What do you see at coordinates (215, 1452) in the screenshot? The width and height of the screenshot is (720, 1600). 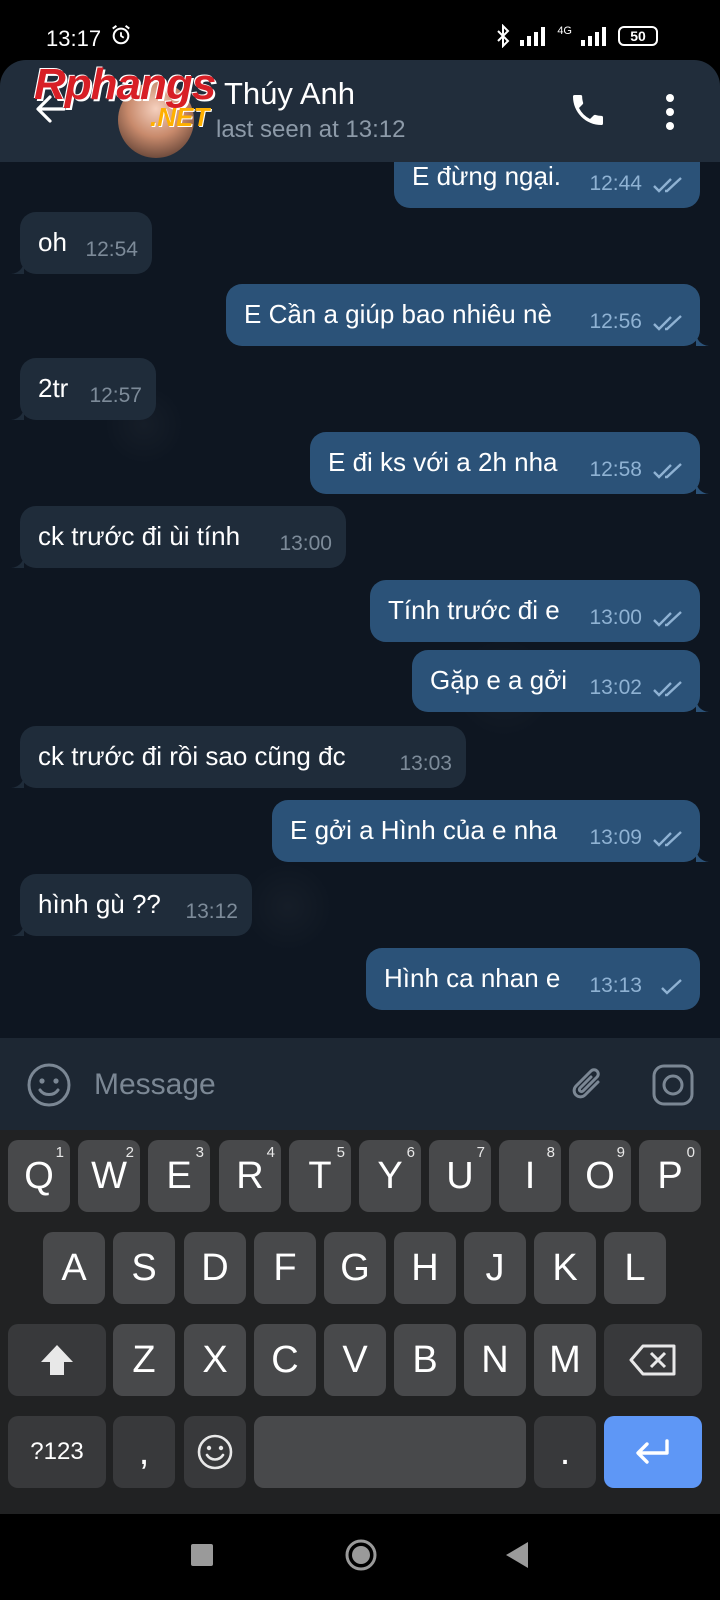 I see `emoji-key` at bounding box center [215, 1452].